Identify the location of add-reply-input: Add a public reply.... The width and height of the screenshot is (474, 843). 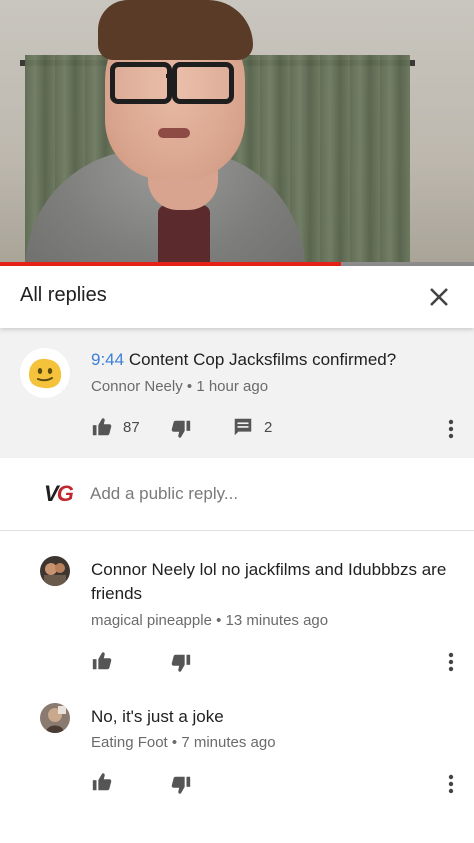
(164, 494).